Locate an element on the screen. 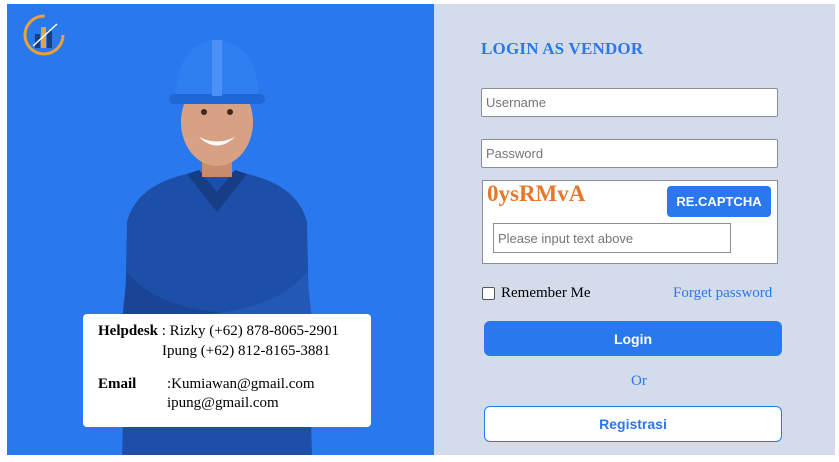  captcha-input is located at coordinates (612, 238).